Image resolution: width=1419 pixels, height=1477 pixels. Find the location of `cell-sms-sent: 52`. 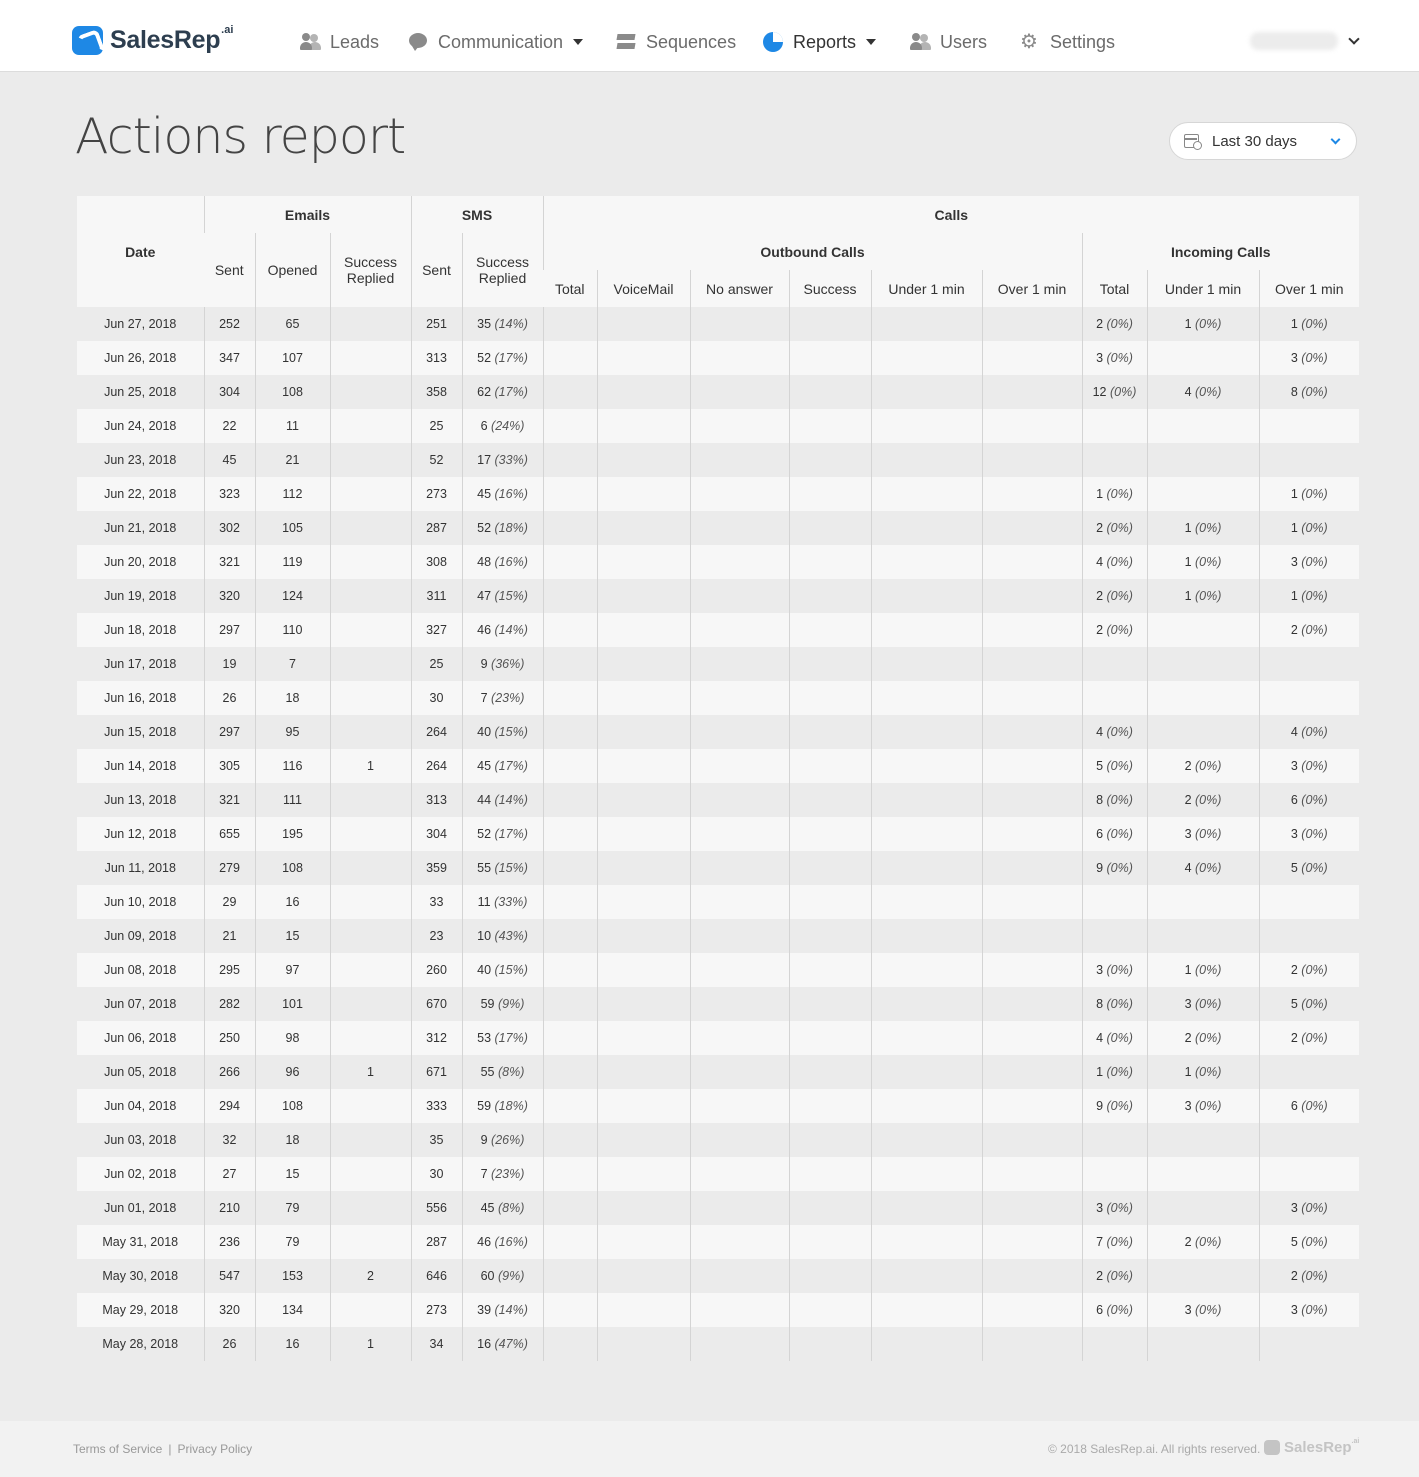

cell-sms-sent: 52 is located at coordinates (436, 460).